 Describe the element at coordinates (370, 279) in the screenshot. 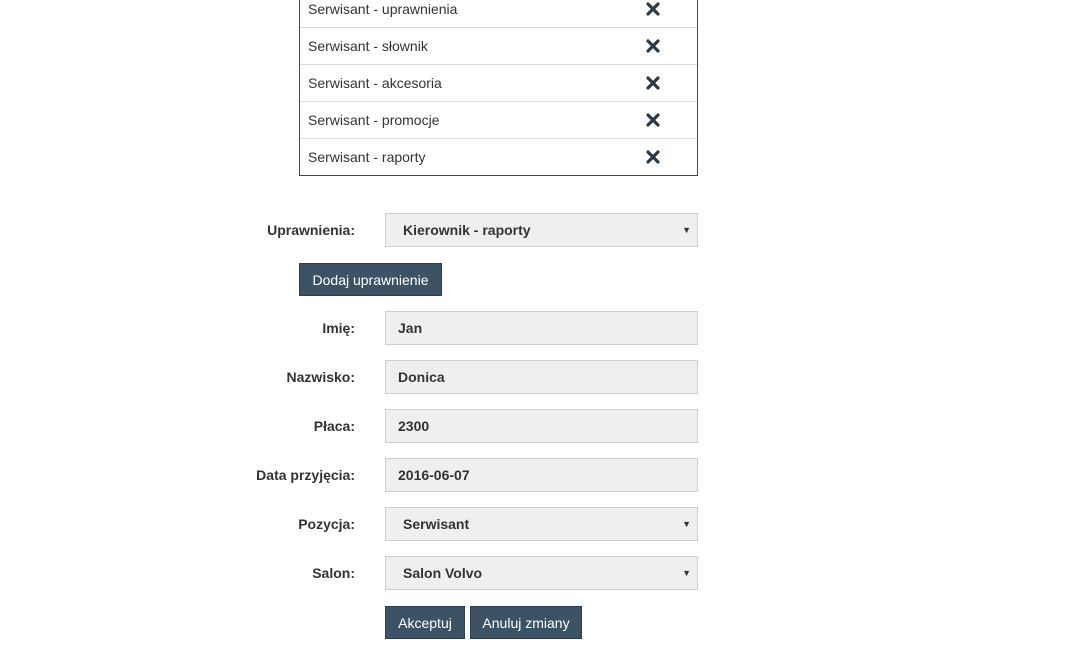

I see `add-permission-button: Dodaj uprawnienie` at that location.